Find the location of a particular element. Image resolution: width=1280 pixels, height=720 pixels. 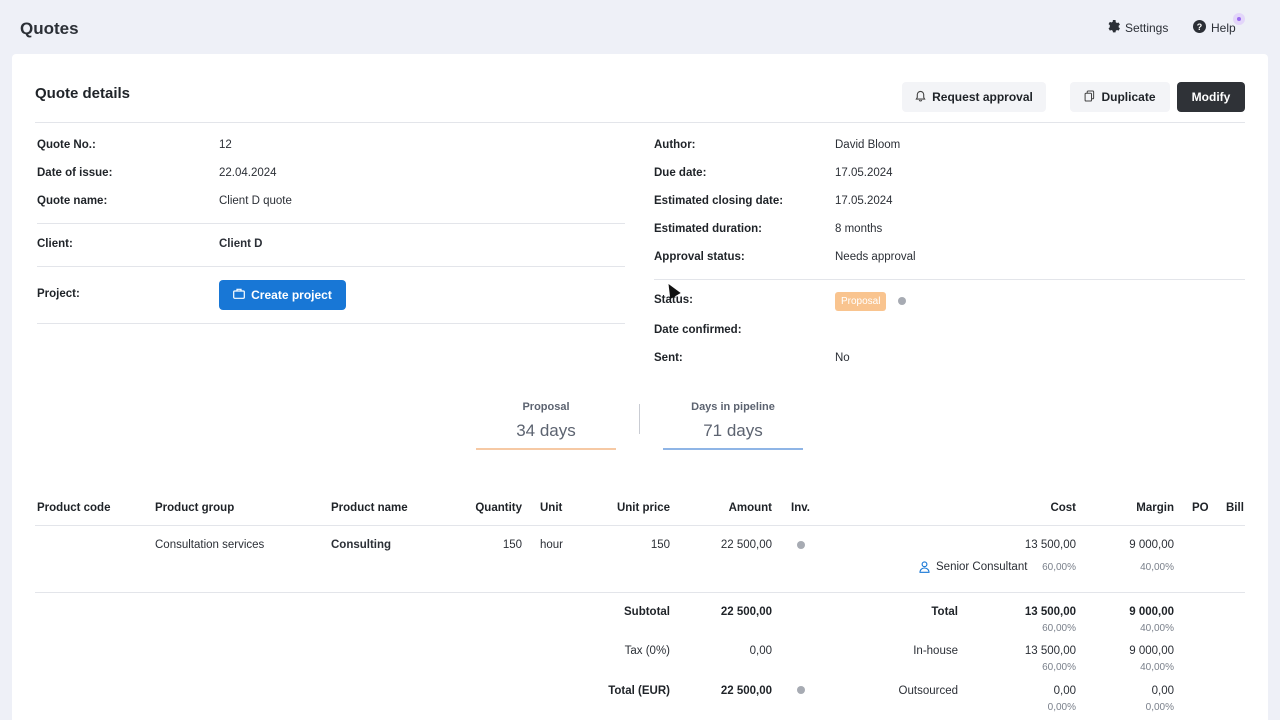

pipeline-stat-bar is located at coordinates (733, 449).